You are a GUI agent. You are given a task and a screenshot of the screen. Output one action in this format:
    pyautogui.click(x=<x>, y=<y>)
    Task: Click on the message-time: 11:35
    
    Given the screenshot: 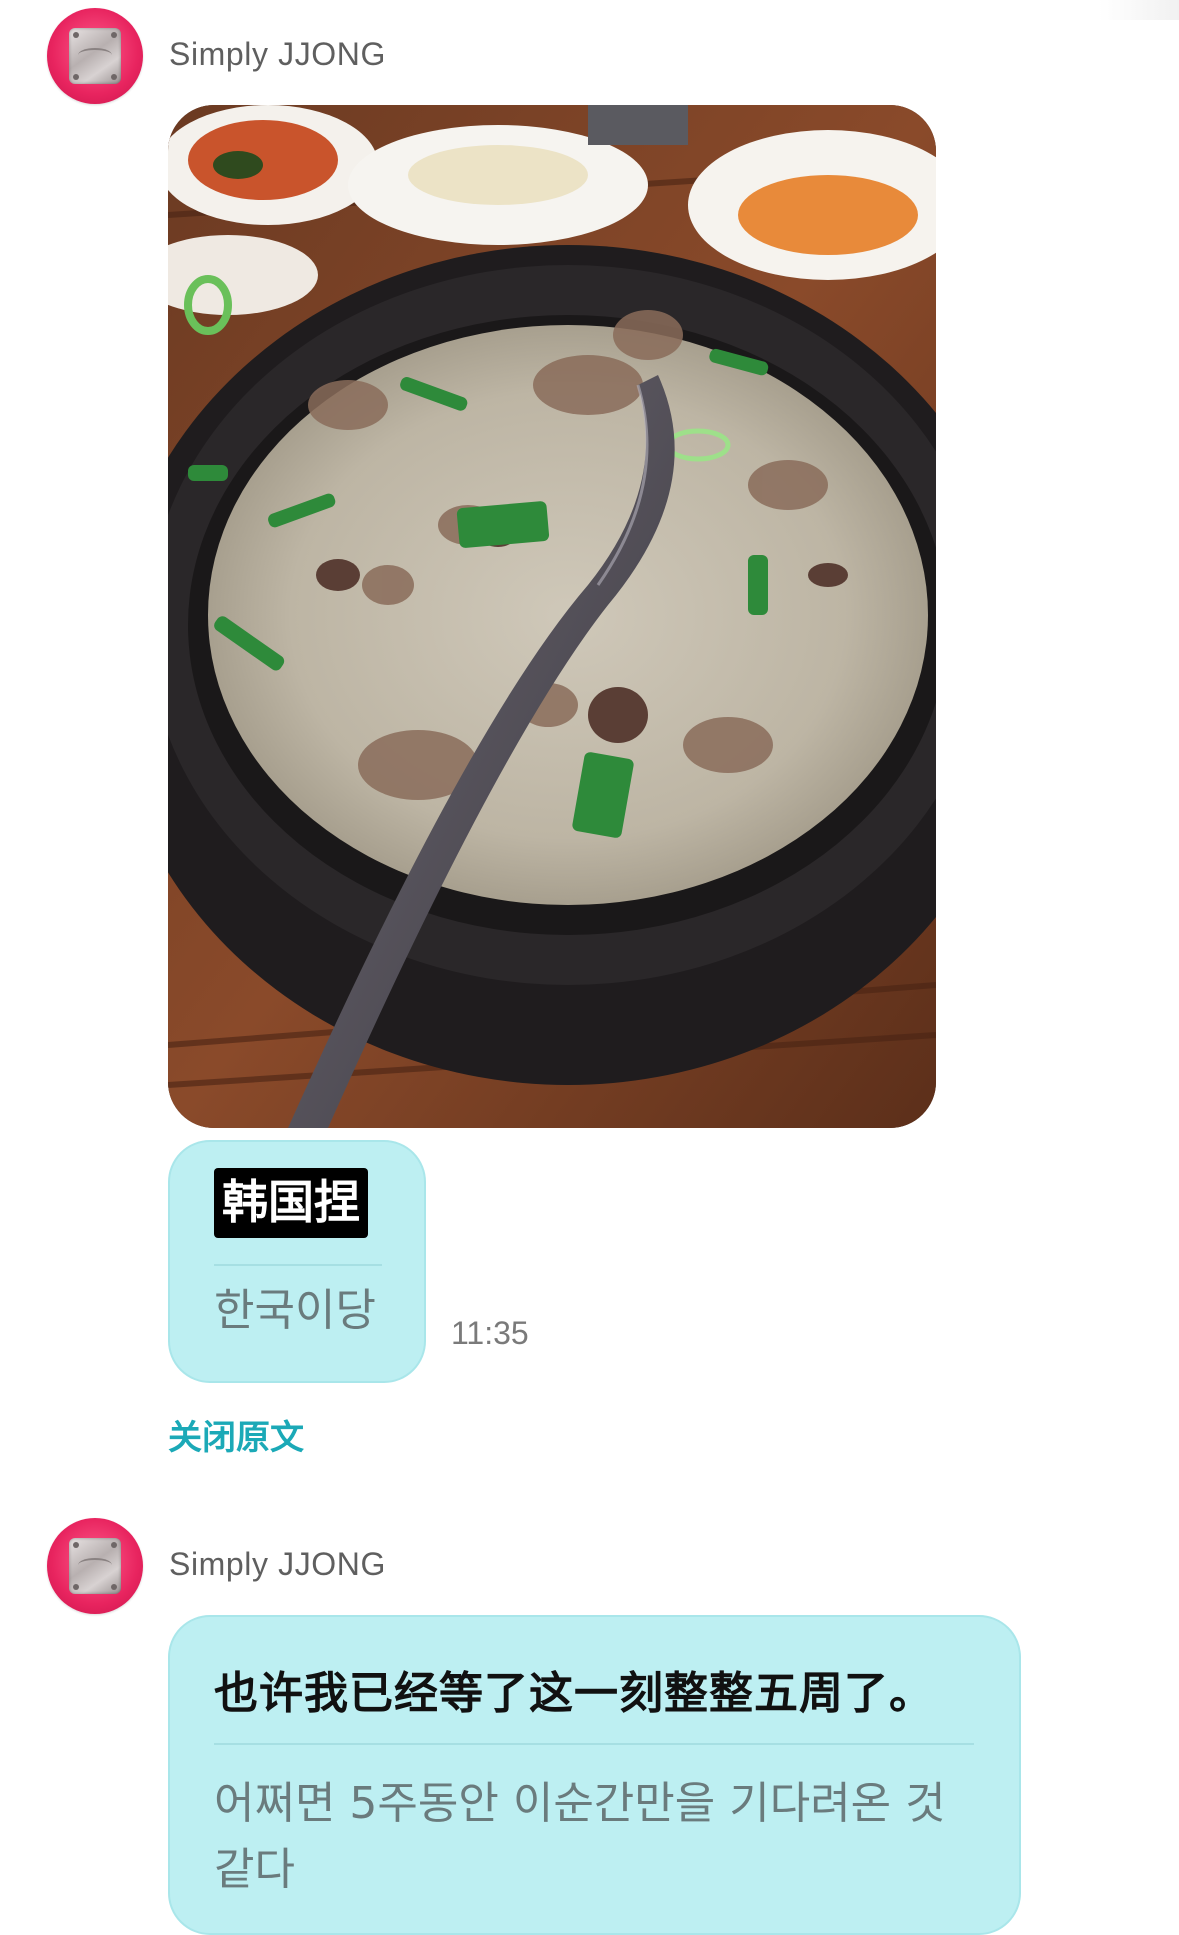 What is the action you would take?
    pyautogui.click(x=490, y=1333)
    